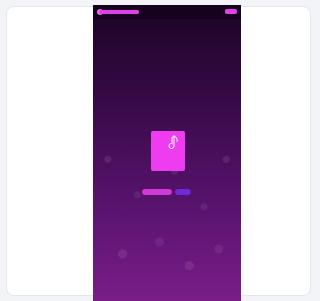  I want to click on top-nav, so click(167, 12).